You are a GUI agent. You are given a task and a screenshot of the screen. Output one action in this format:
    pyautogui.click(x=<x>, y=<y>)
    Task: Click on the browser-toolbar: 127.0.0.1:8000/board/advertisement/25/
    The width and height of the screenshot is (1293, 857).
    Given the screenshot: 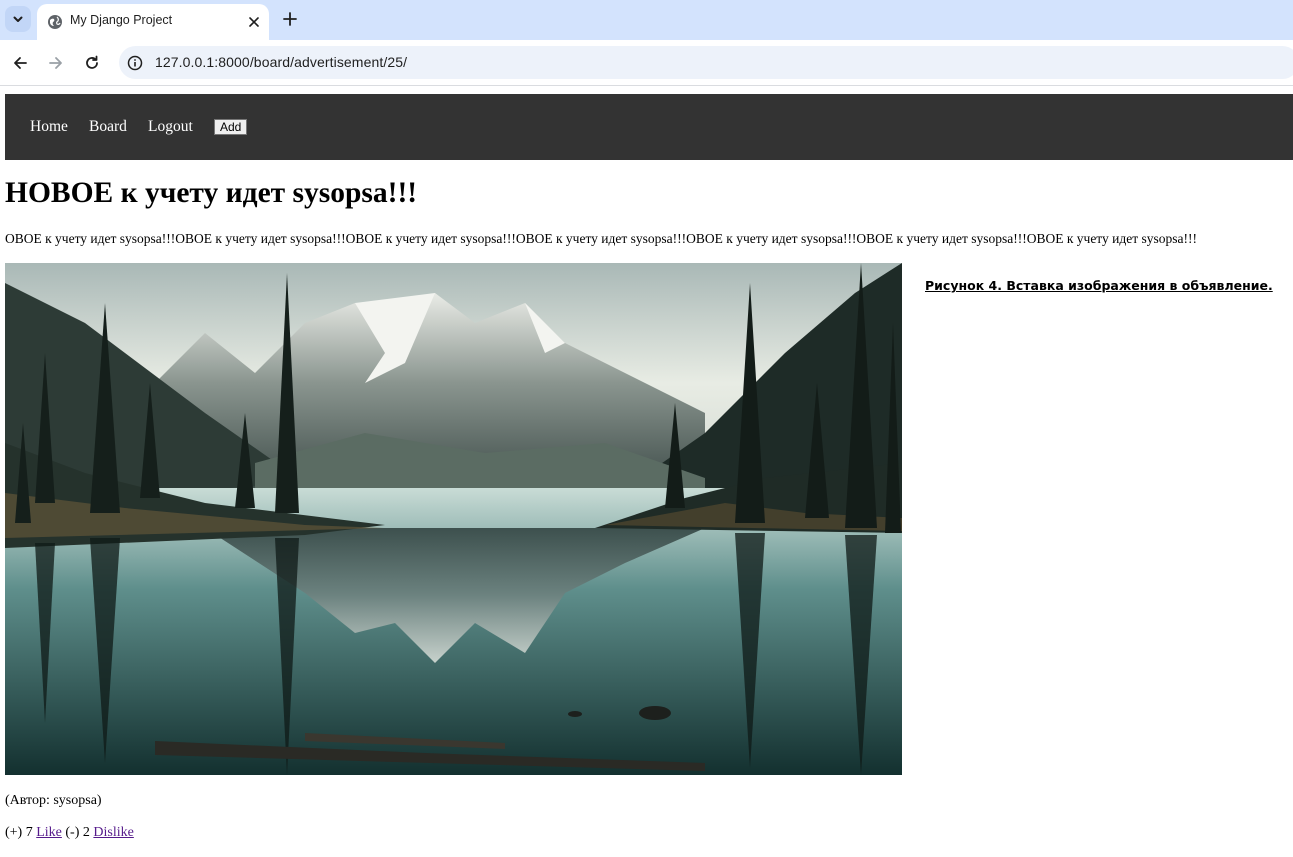 What is the action you would take?
    pyautogui.click(x=646, y=63)
    